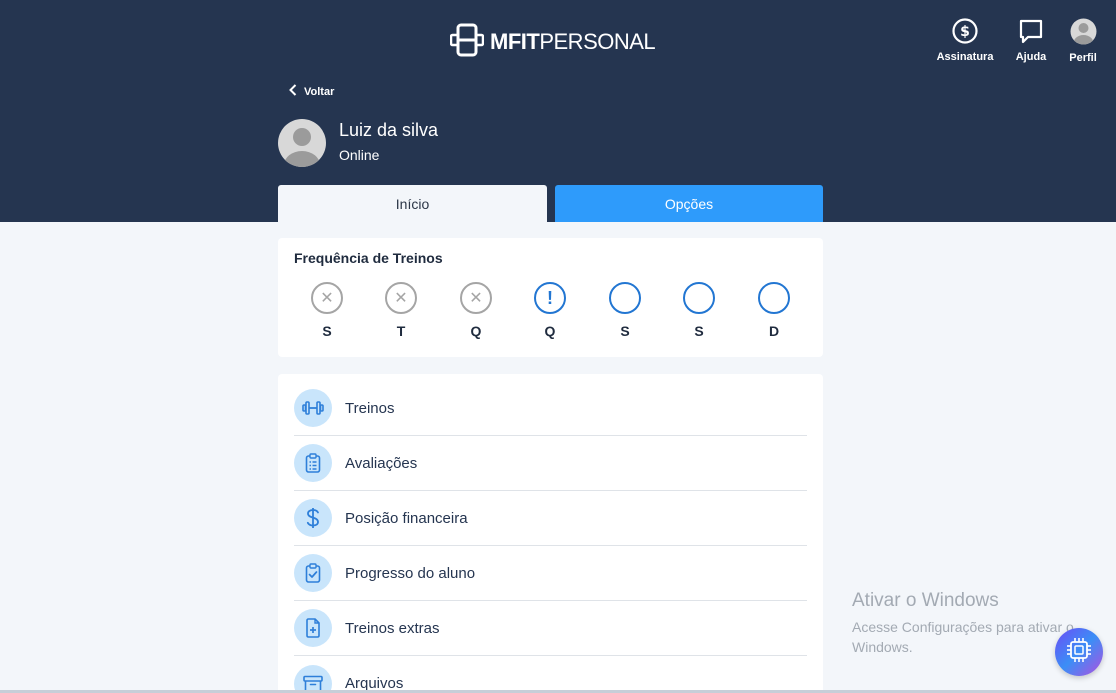 Image resolution: width=1116 pixels, height=693 pixels. I want to click on assinatura-label: Assinatura, so click(965, 57).